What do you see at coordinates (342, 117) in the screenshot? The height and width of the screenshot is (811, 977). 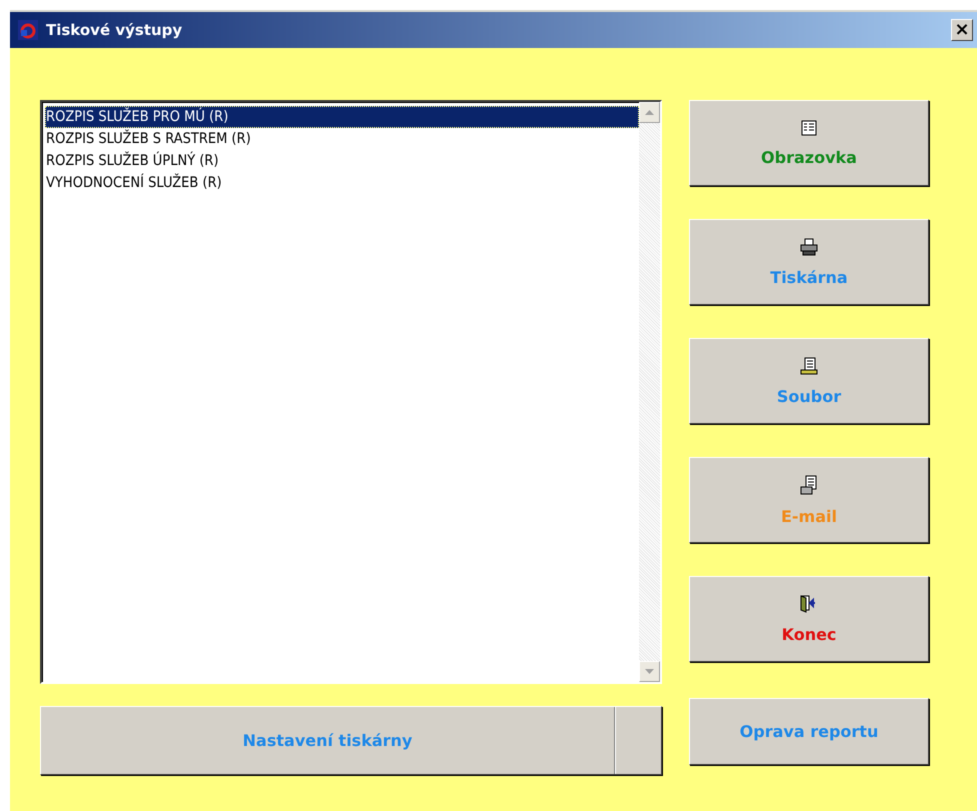 I see `report-list-item: ROZPIS SLUŽEB PRO MÚ (R)` at bounding box center [342, 117].